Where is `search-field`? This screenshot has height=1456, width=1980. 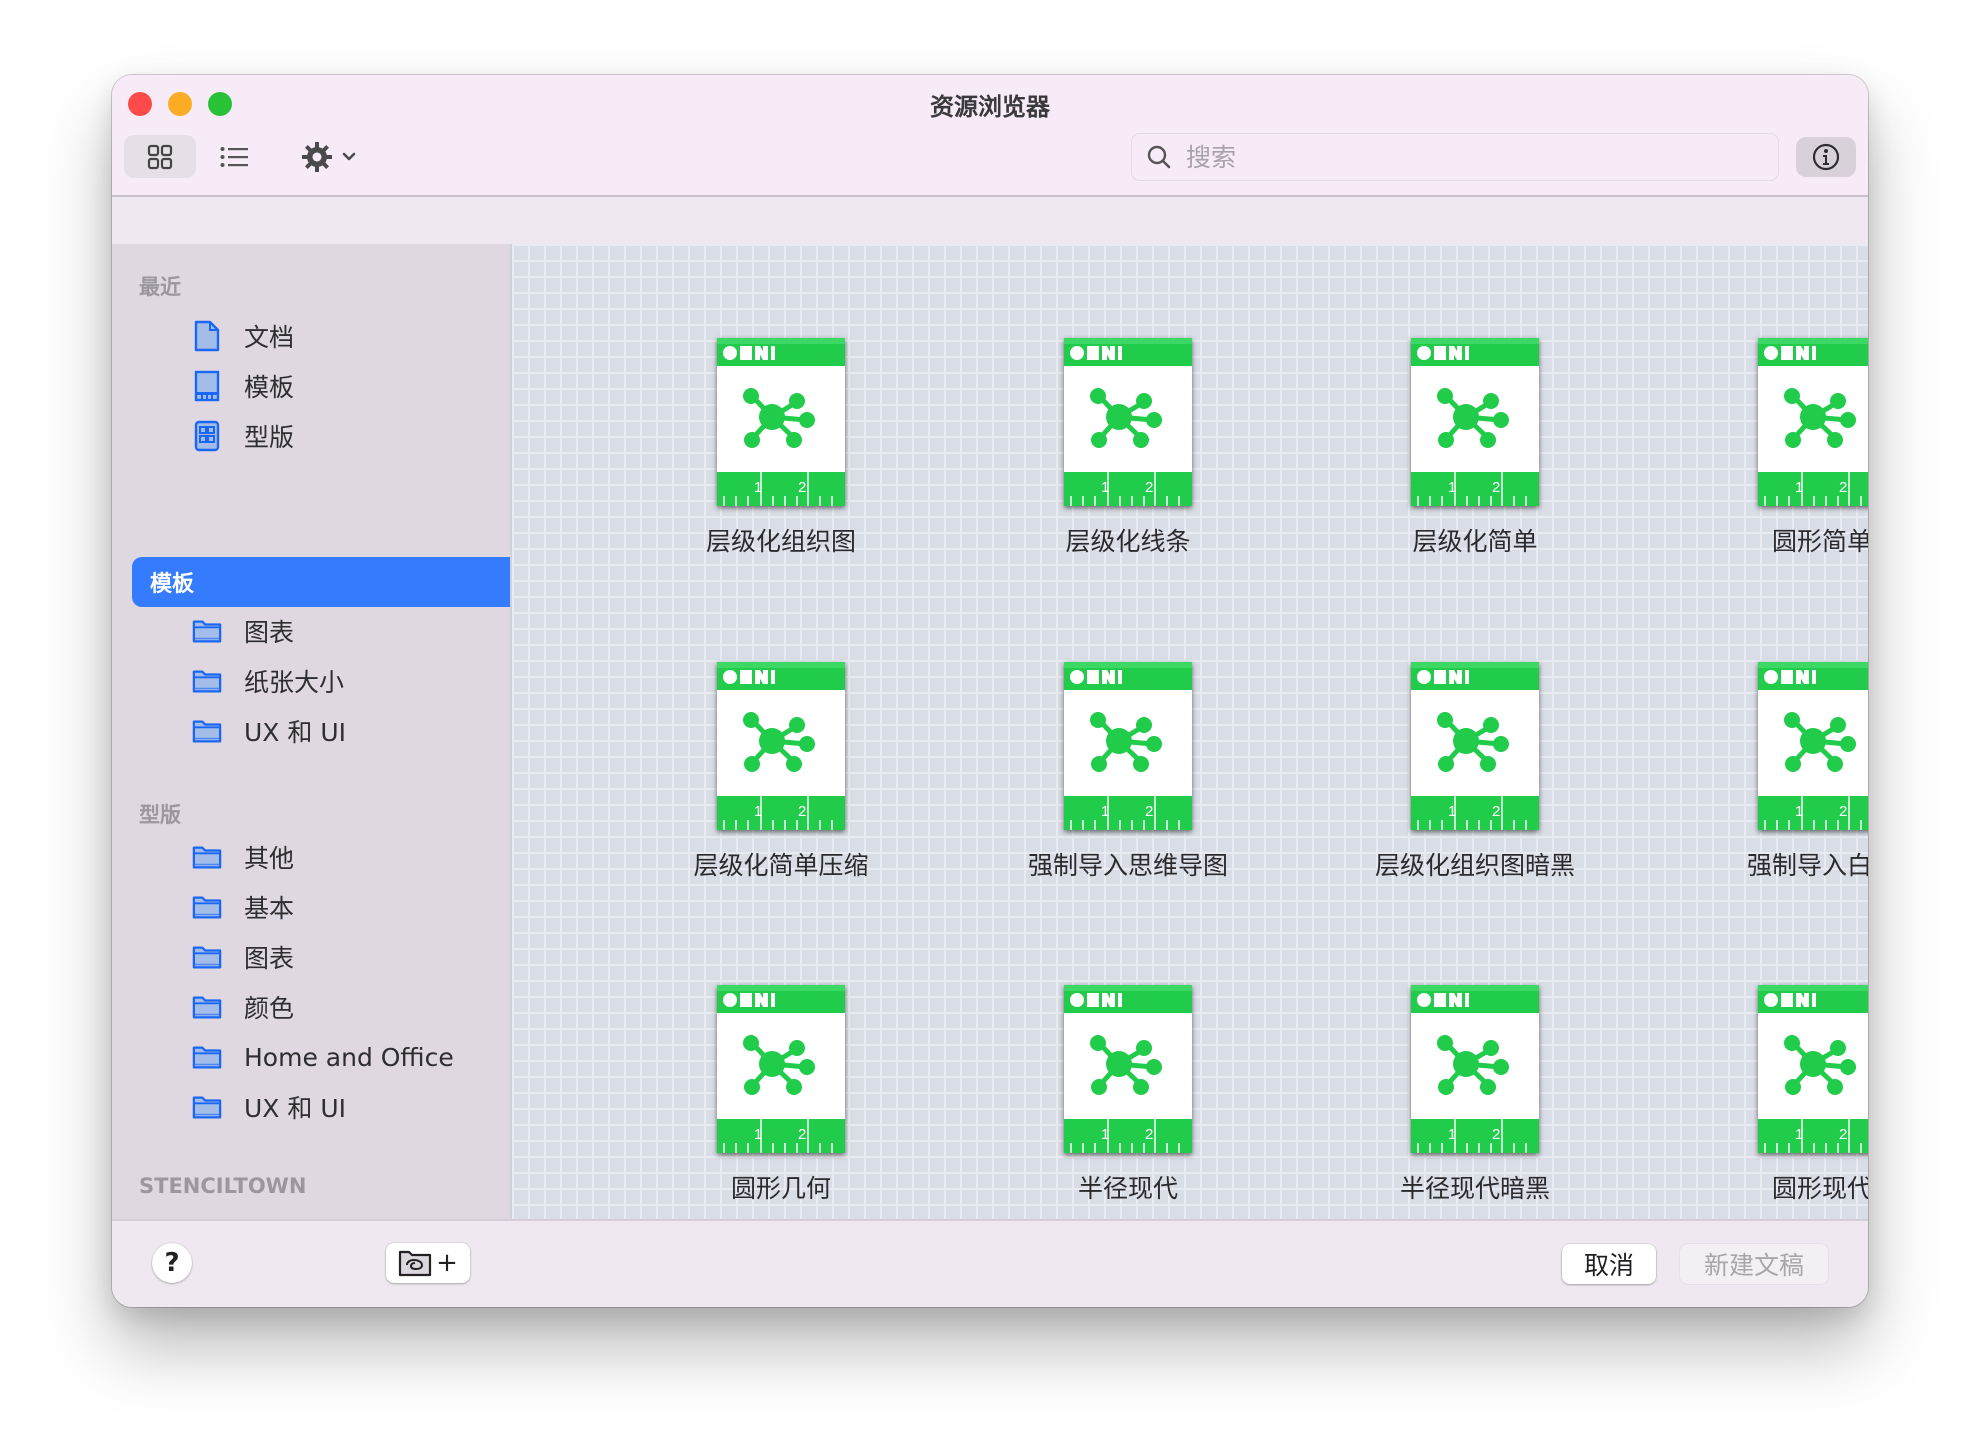
search-field is located at coordinates (1455, 157).